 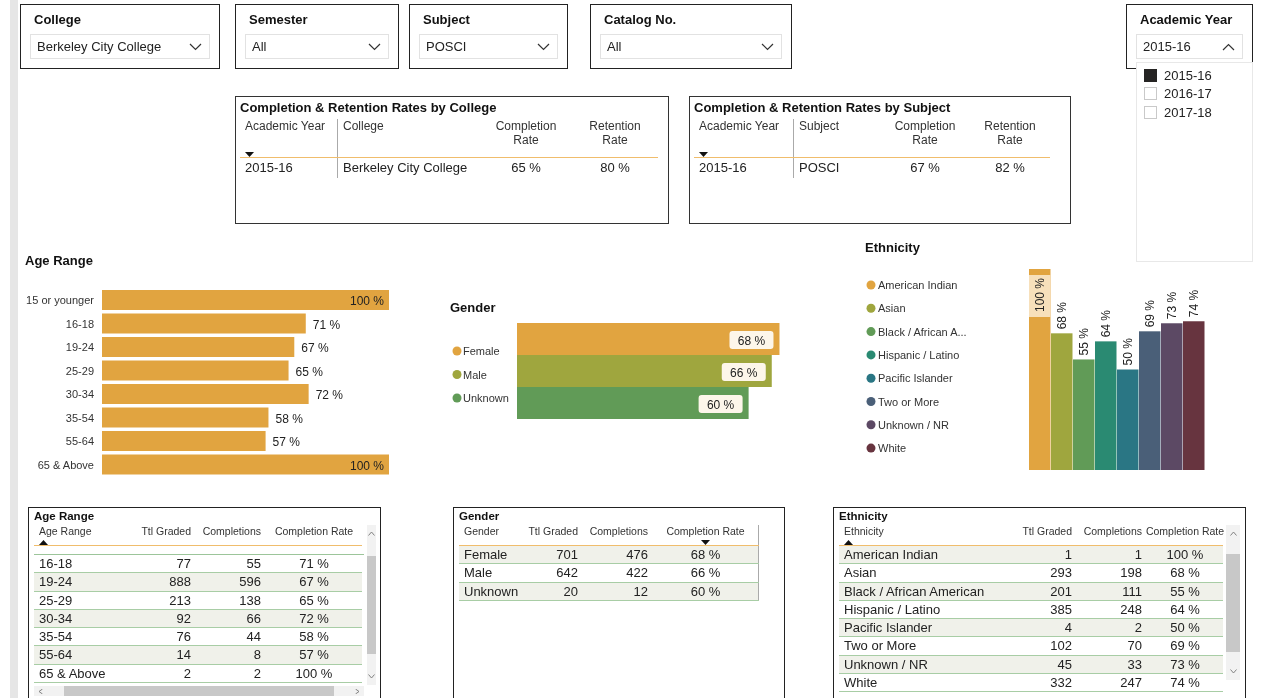 I want to click on table-cell-text: 57 %, so click(x=314, y=655).